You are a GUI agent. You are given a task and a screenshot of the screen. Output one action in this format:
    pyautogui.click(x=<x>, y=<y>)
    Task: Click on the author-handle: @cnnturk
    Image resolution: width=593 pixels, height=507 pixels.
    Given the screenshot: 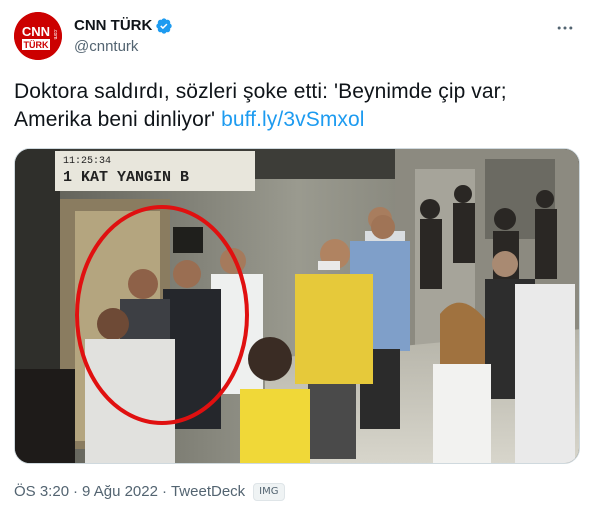 What is the action you would take?
    pyautogui.click(x=106, y=47)
    